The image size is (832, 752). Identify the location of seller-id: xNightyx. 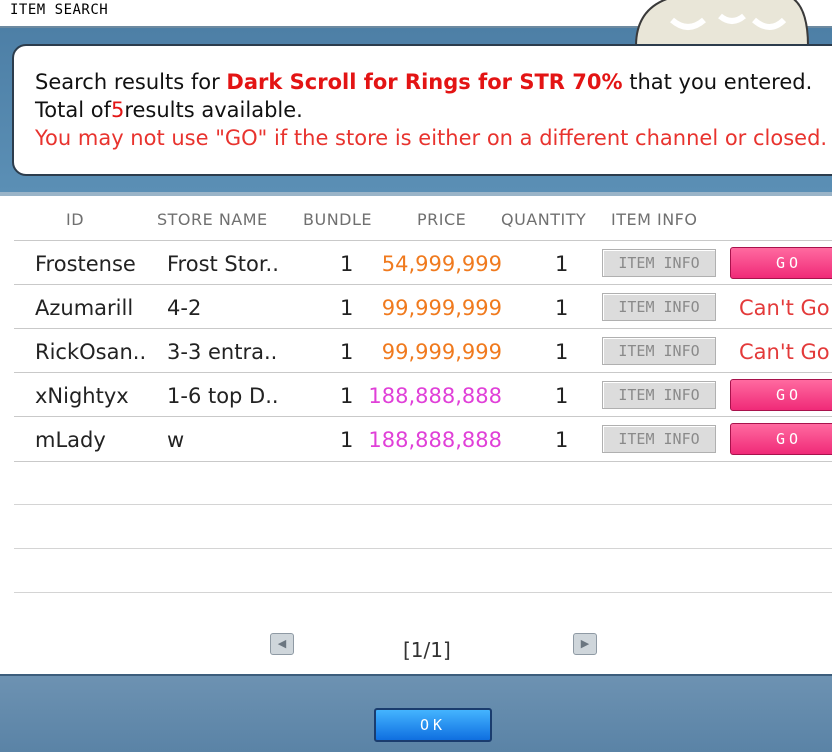
(82, 396).